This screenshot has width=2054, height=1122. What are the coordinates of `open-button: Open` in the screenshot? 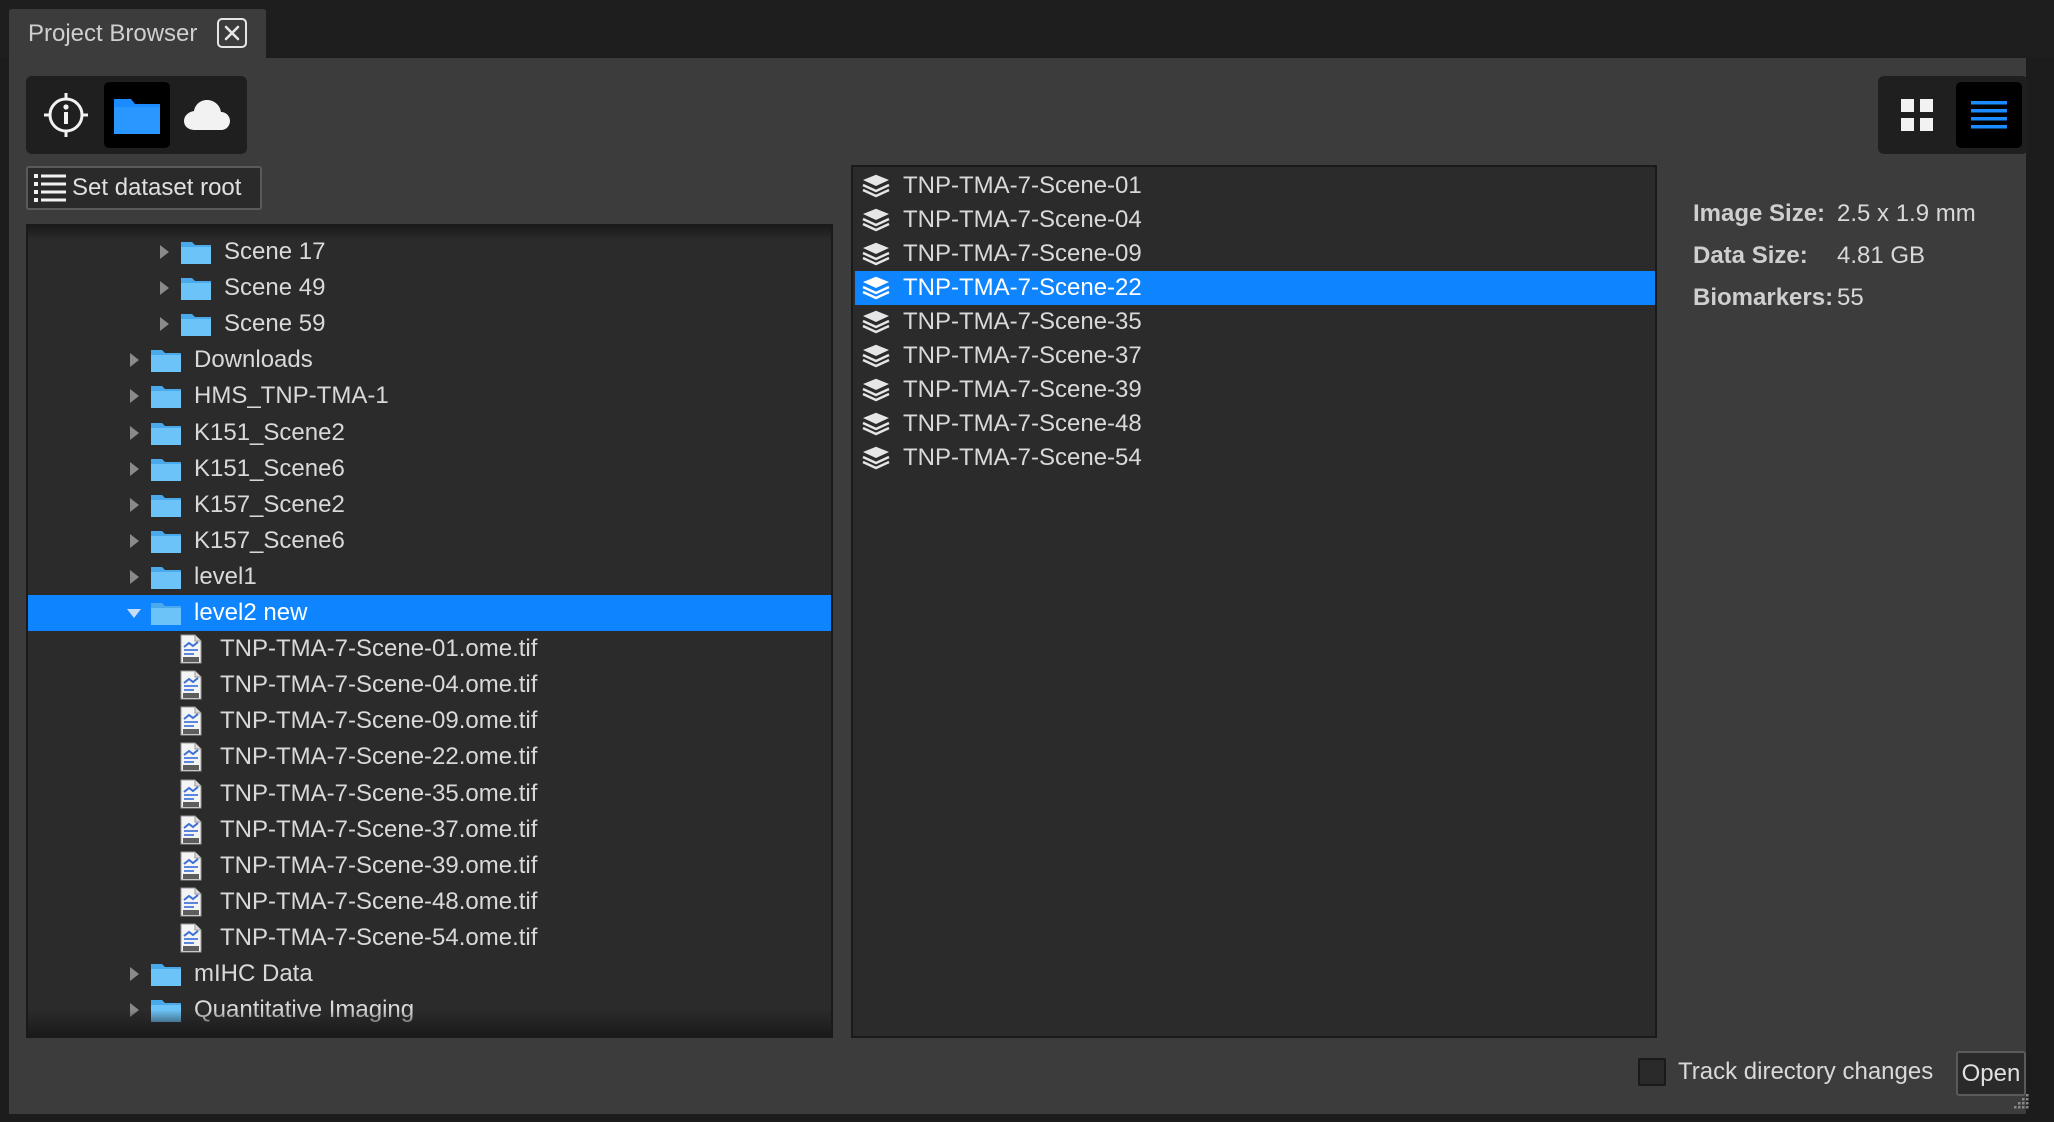 It's located at (1991, 1073).